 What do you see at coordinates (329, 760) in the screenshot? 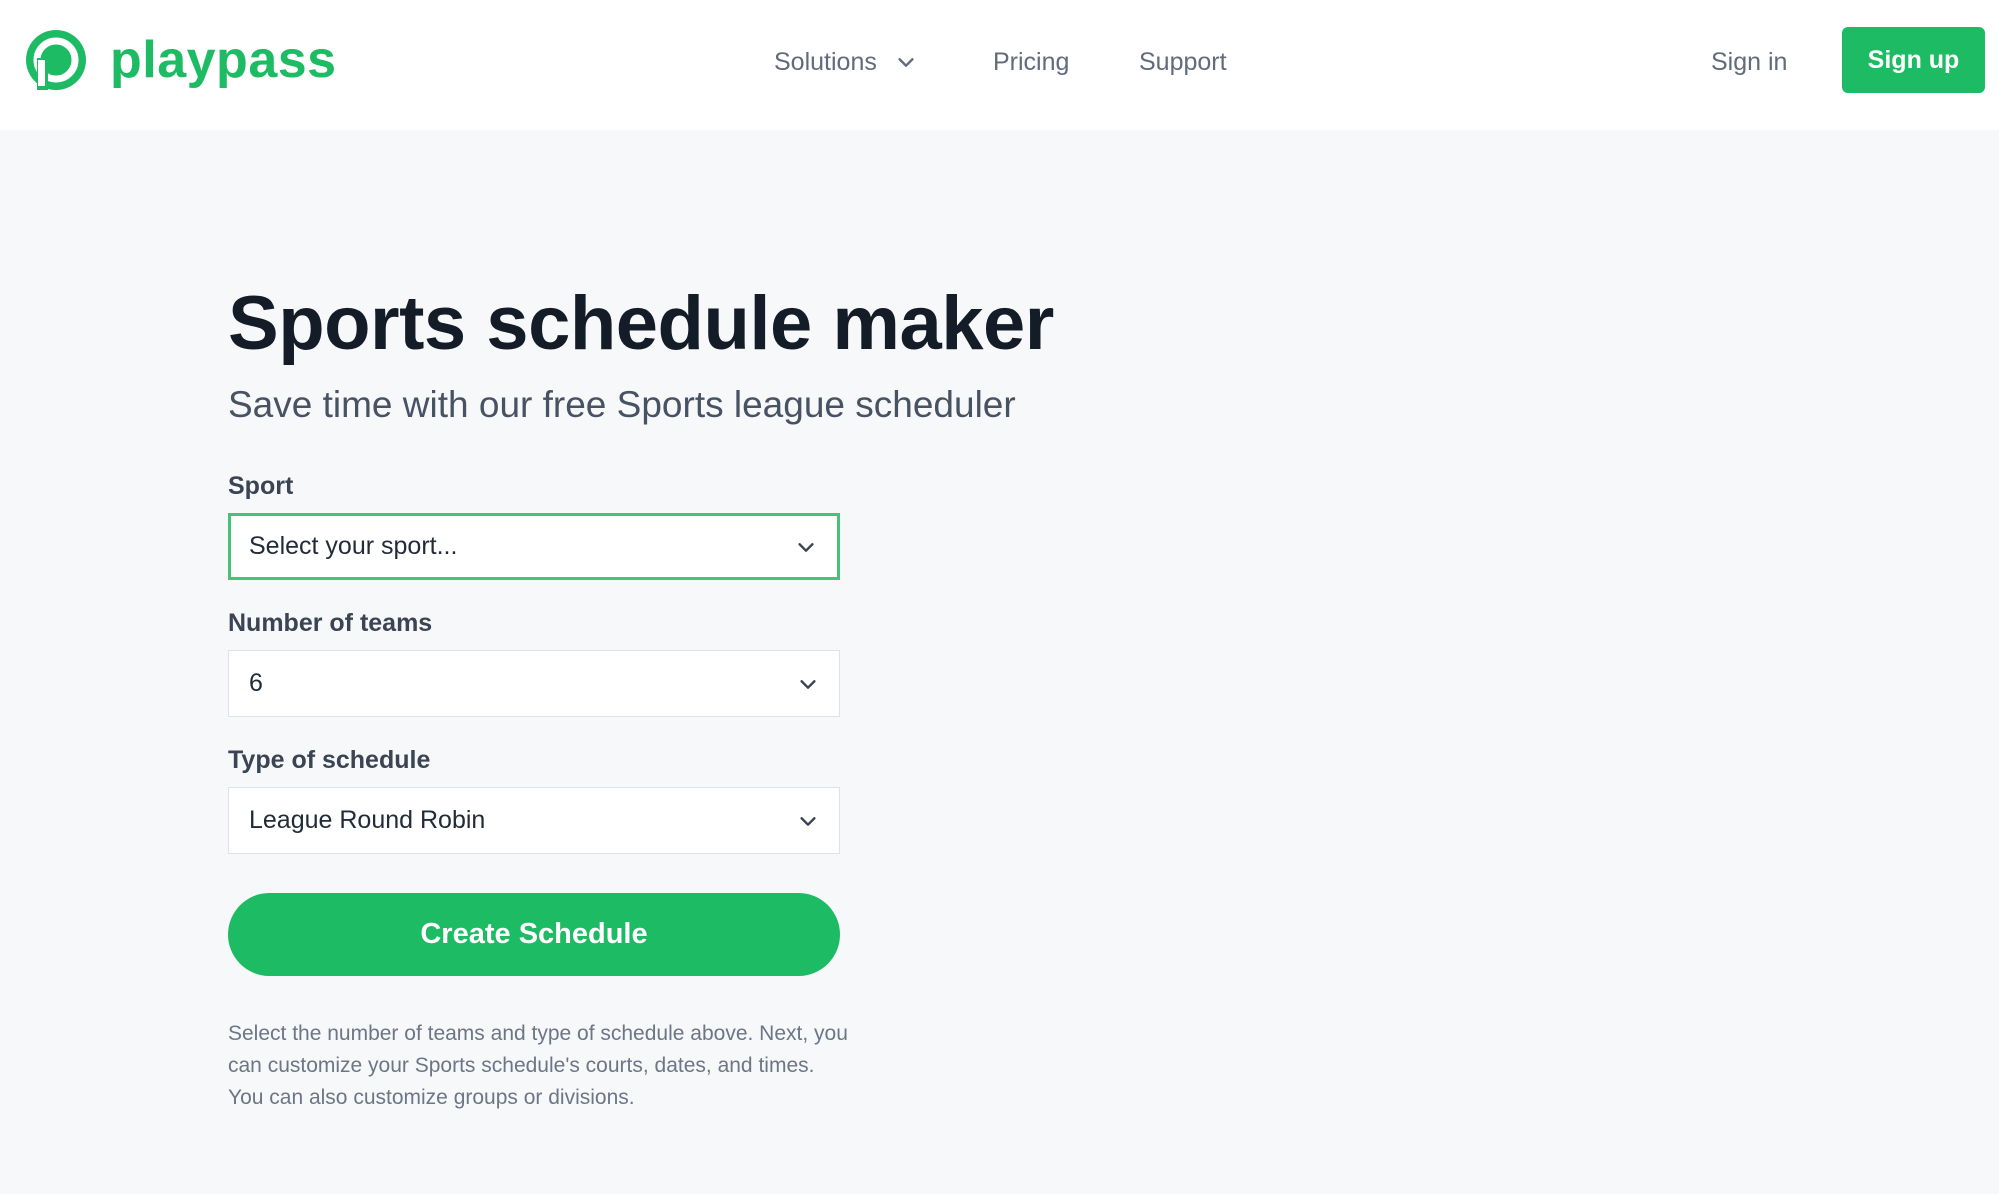
I see `schedule-type-label: Type of schedule` at bounding box center [329, 760].